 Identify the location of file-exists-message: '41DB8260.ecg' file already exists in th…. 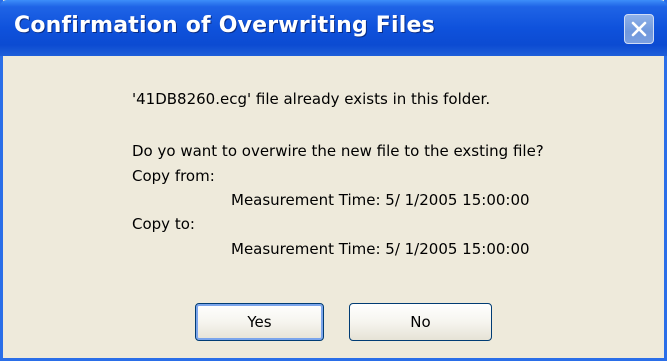
(311, 99).